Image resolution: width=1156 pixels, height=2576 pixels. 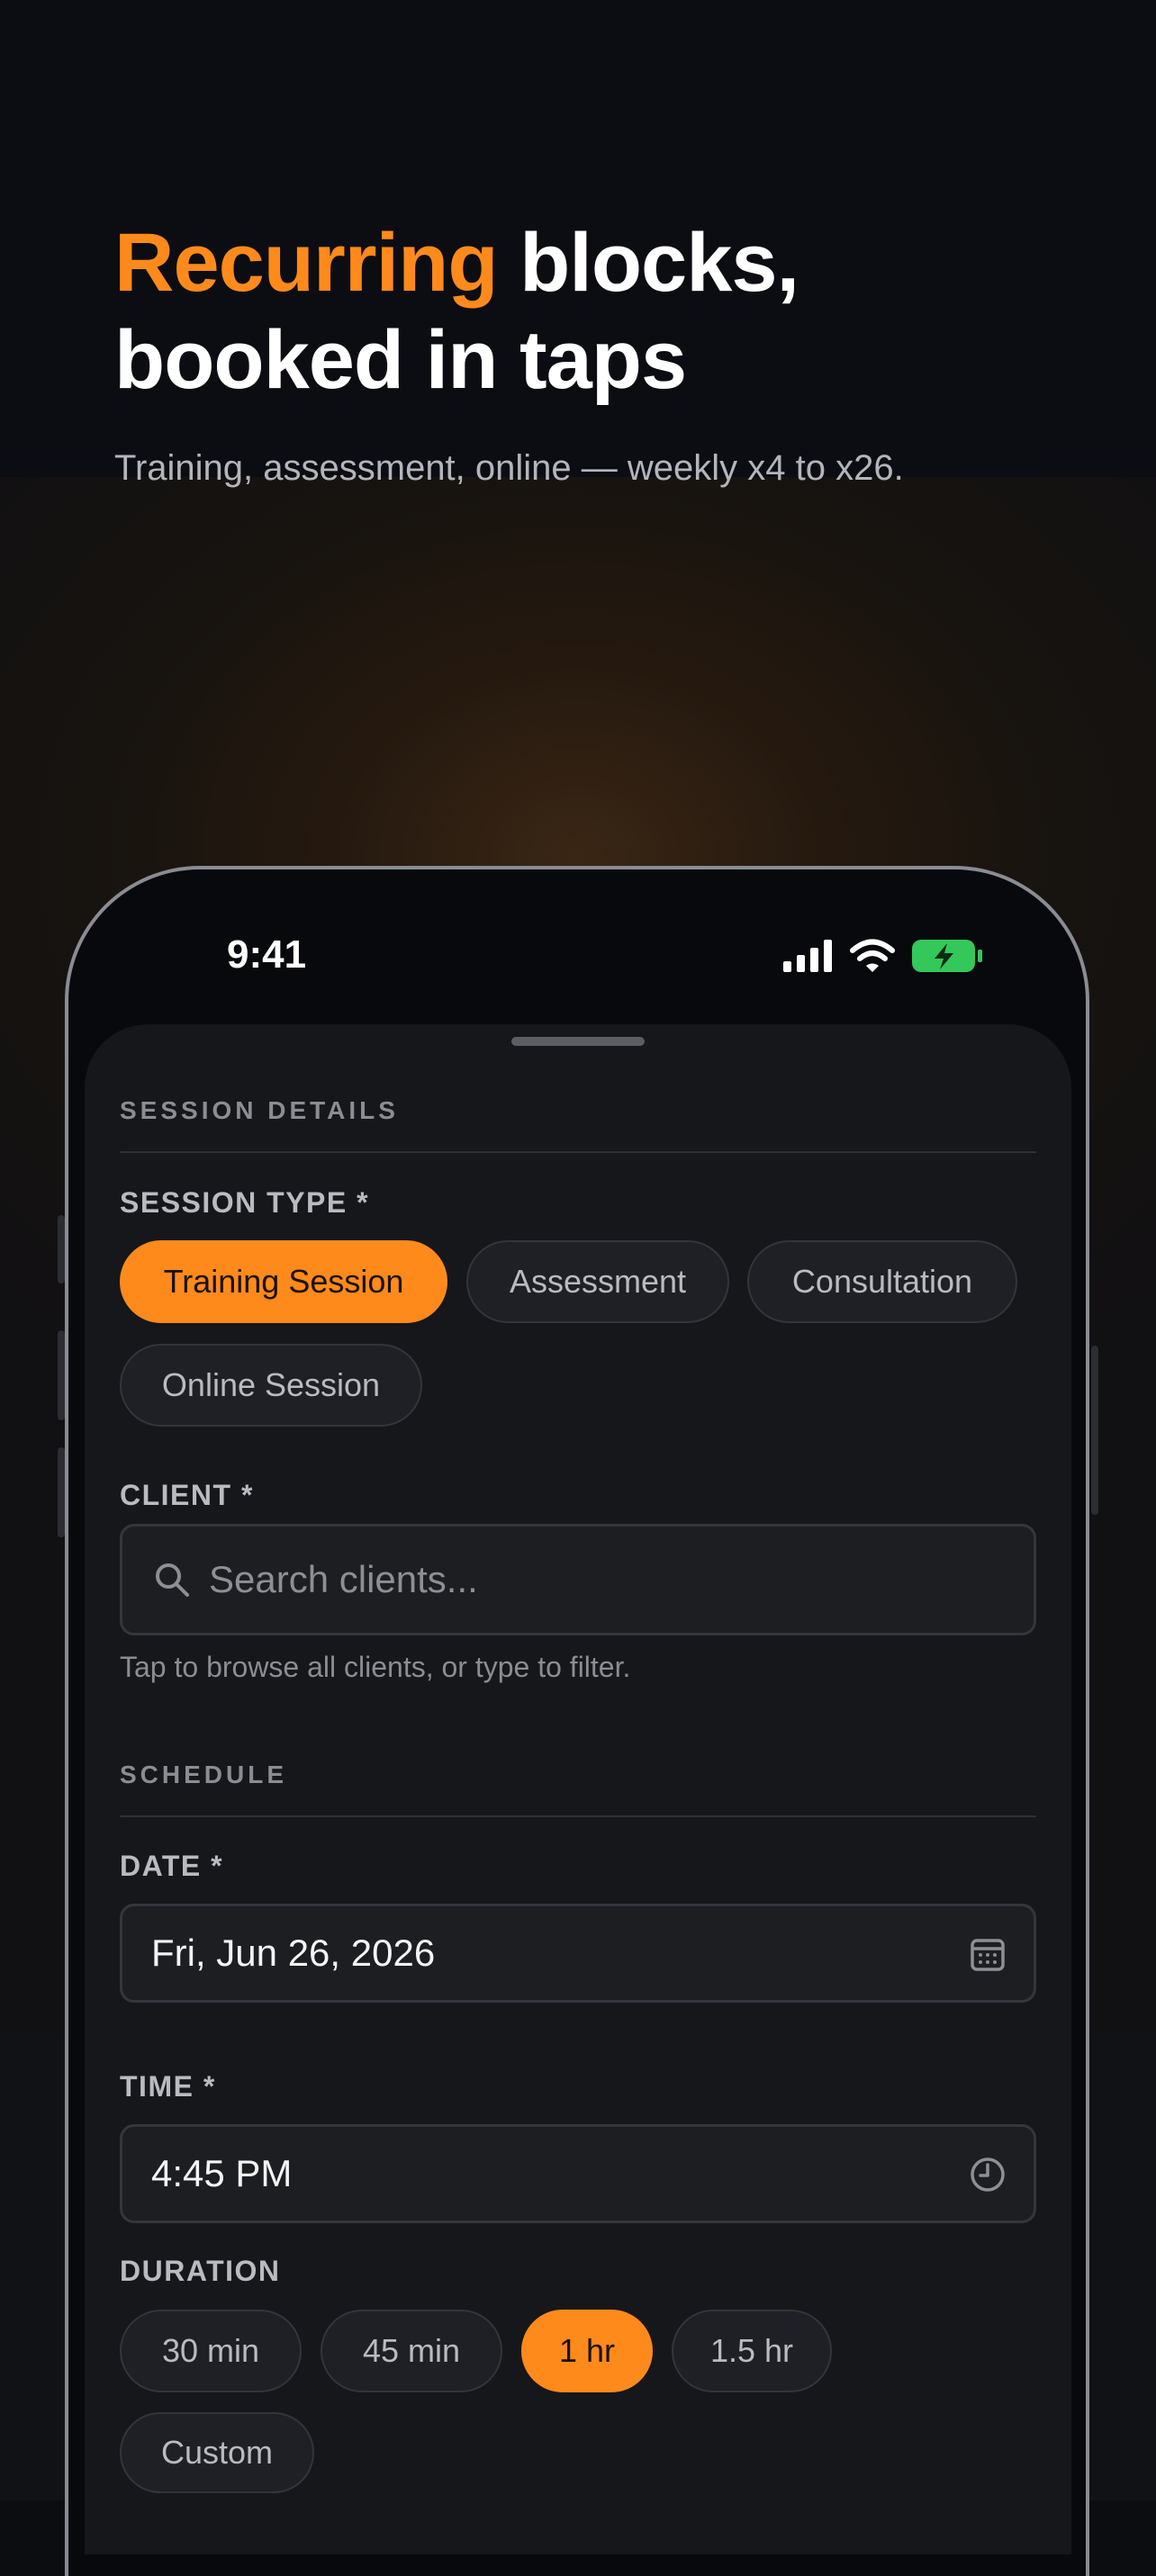 I want to click on duration-chip-custom: Custom, so click(x=217, y=2452).